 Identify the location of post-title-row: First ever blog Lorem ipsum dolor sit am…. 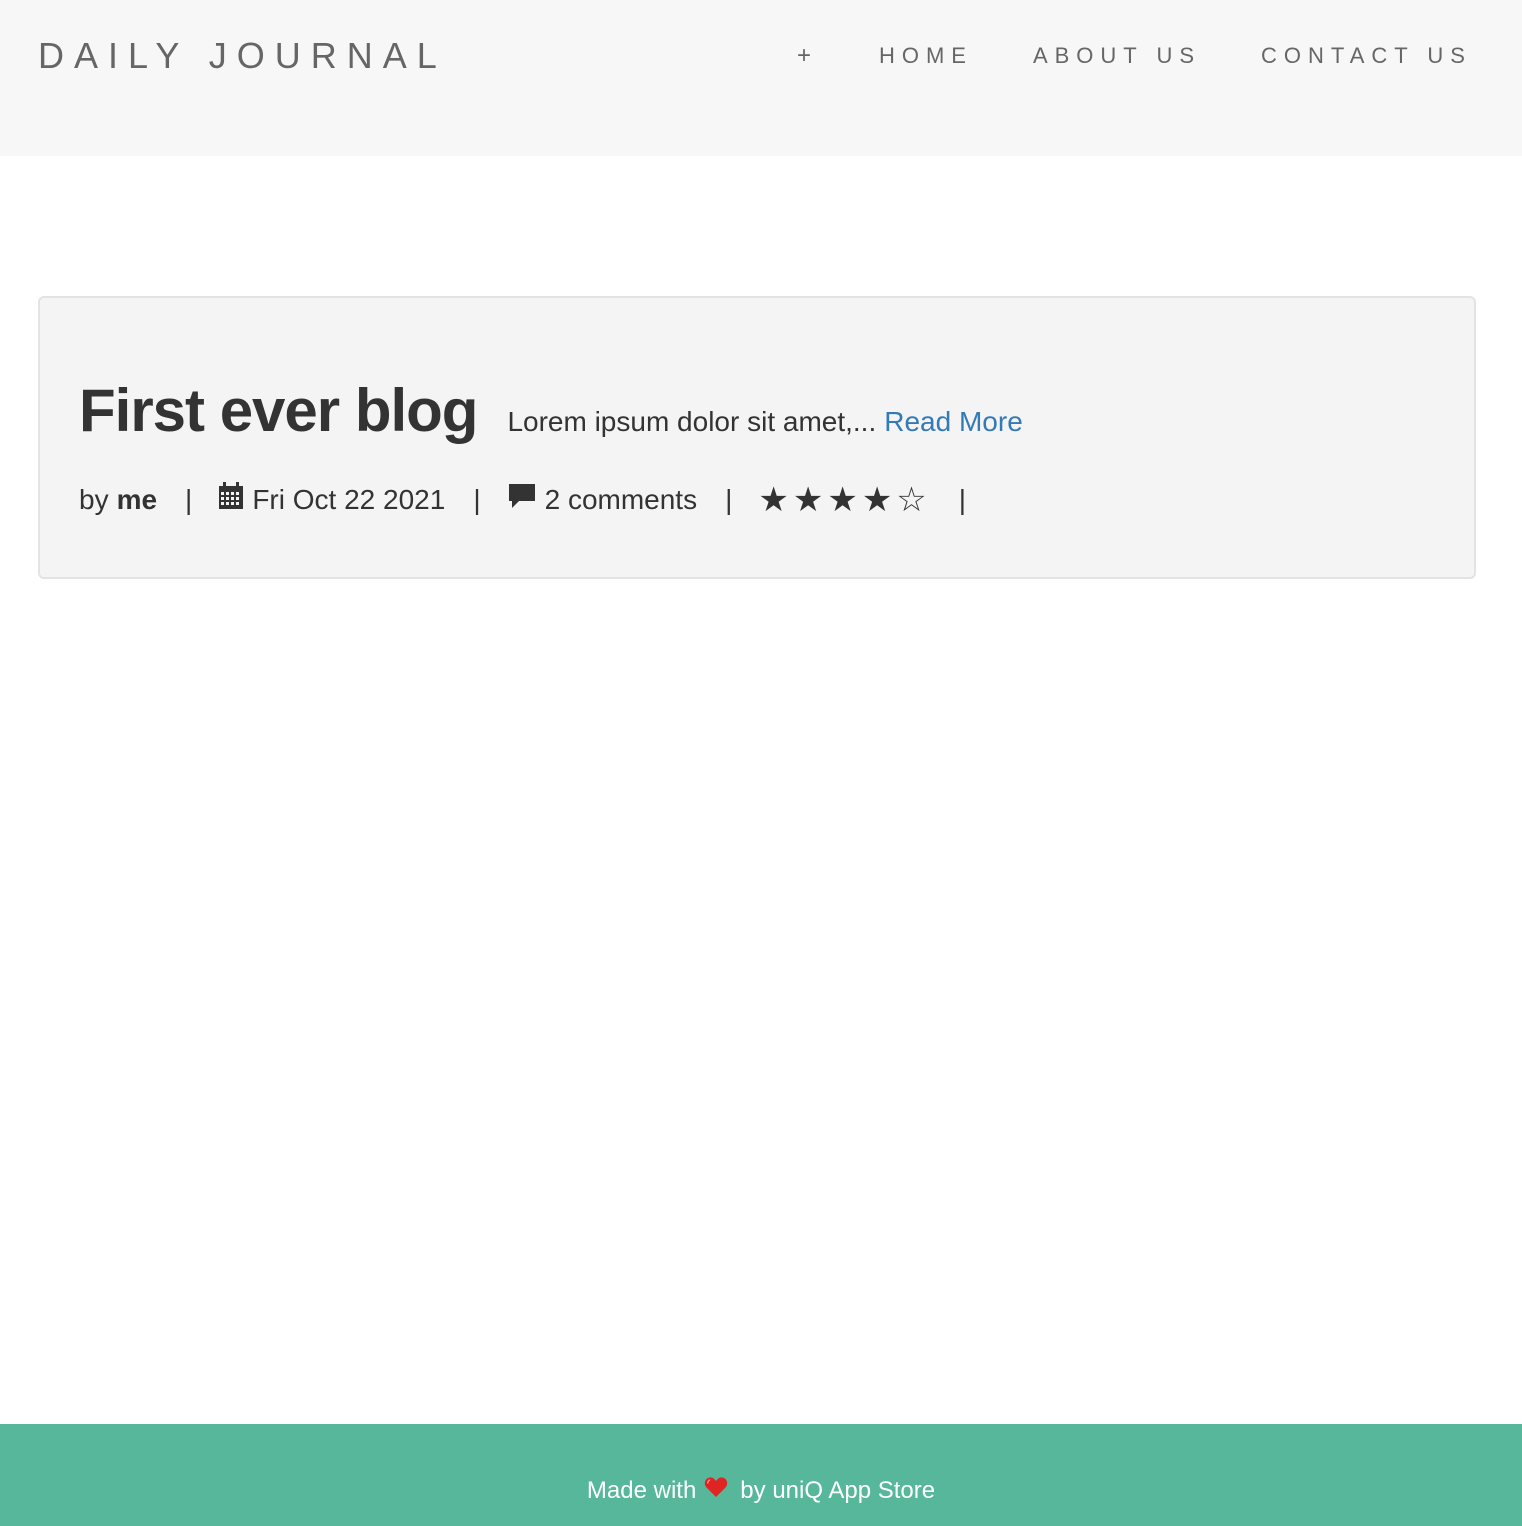
(551, 410).